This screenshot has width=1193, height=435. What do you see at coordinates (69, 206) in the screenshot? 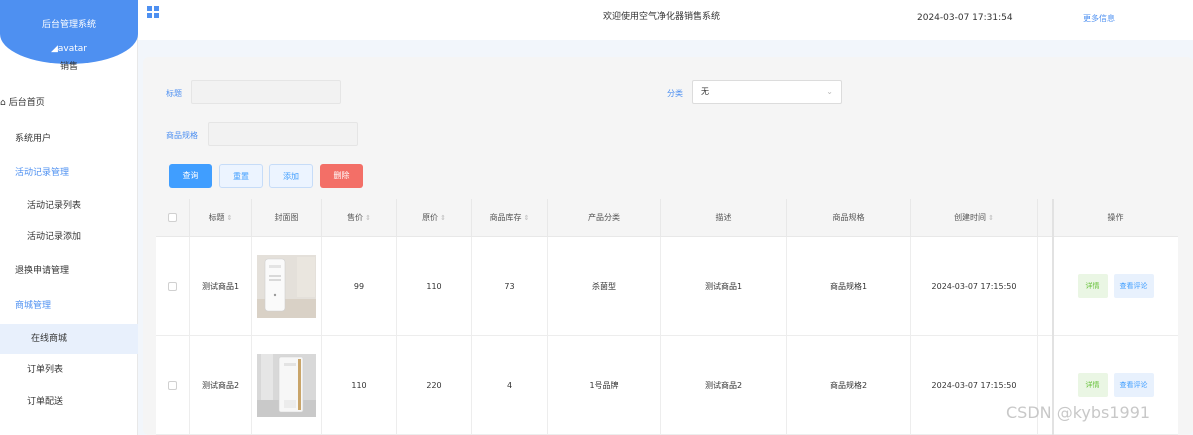
I see `sidebar-item-activity-list: 活动记录列表` at bounding box center [69, 206].